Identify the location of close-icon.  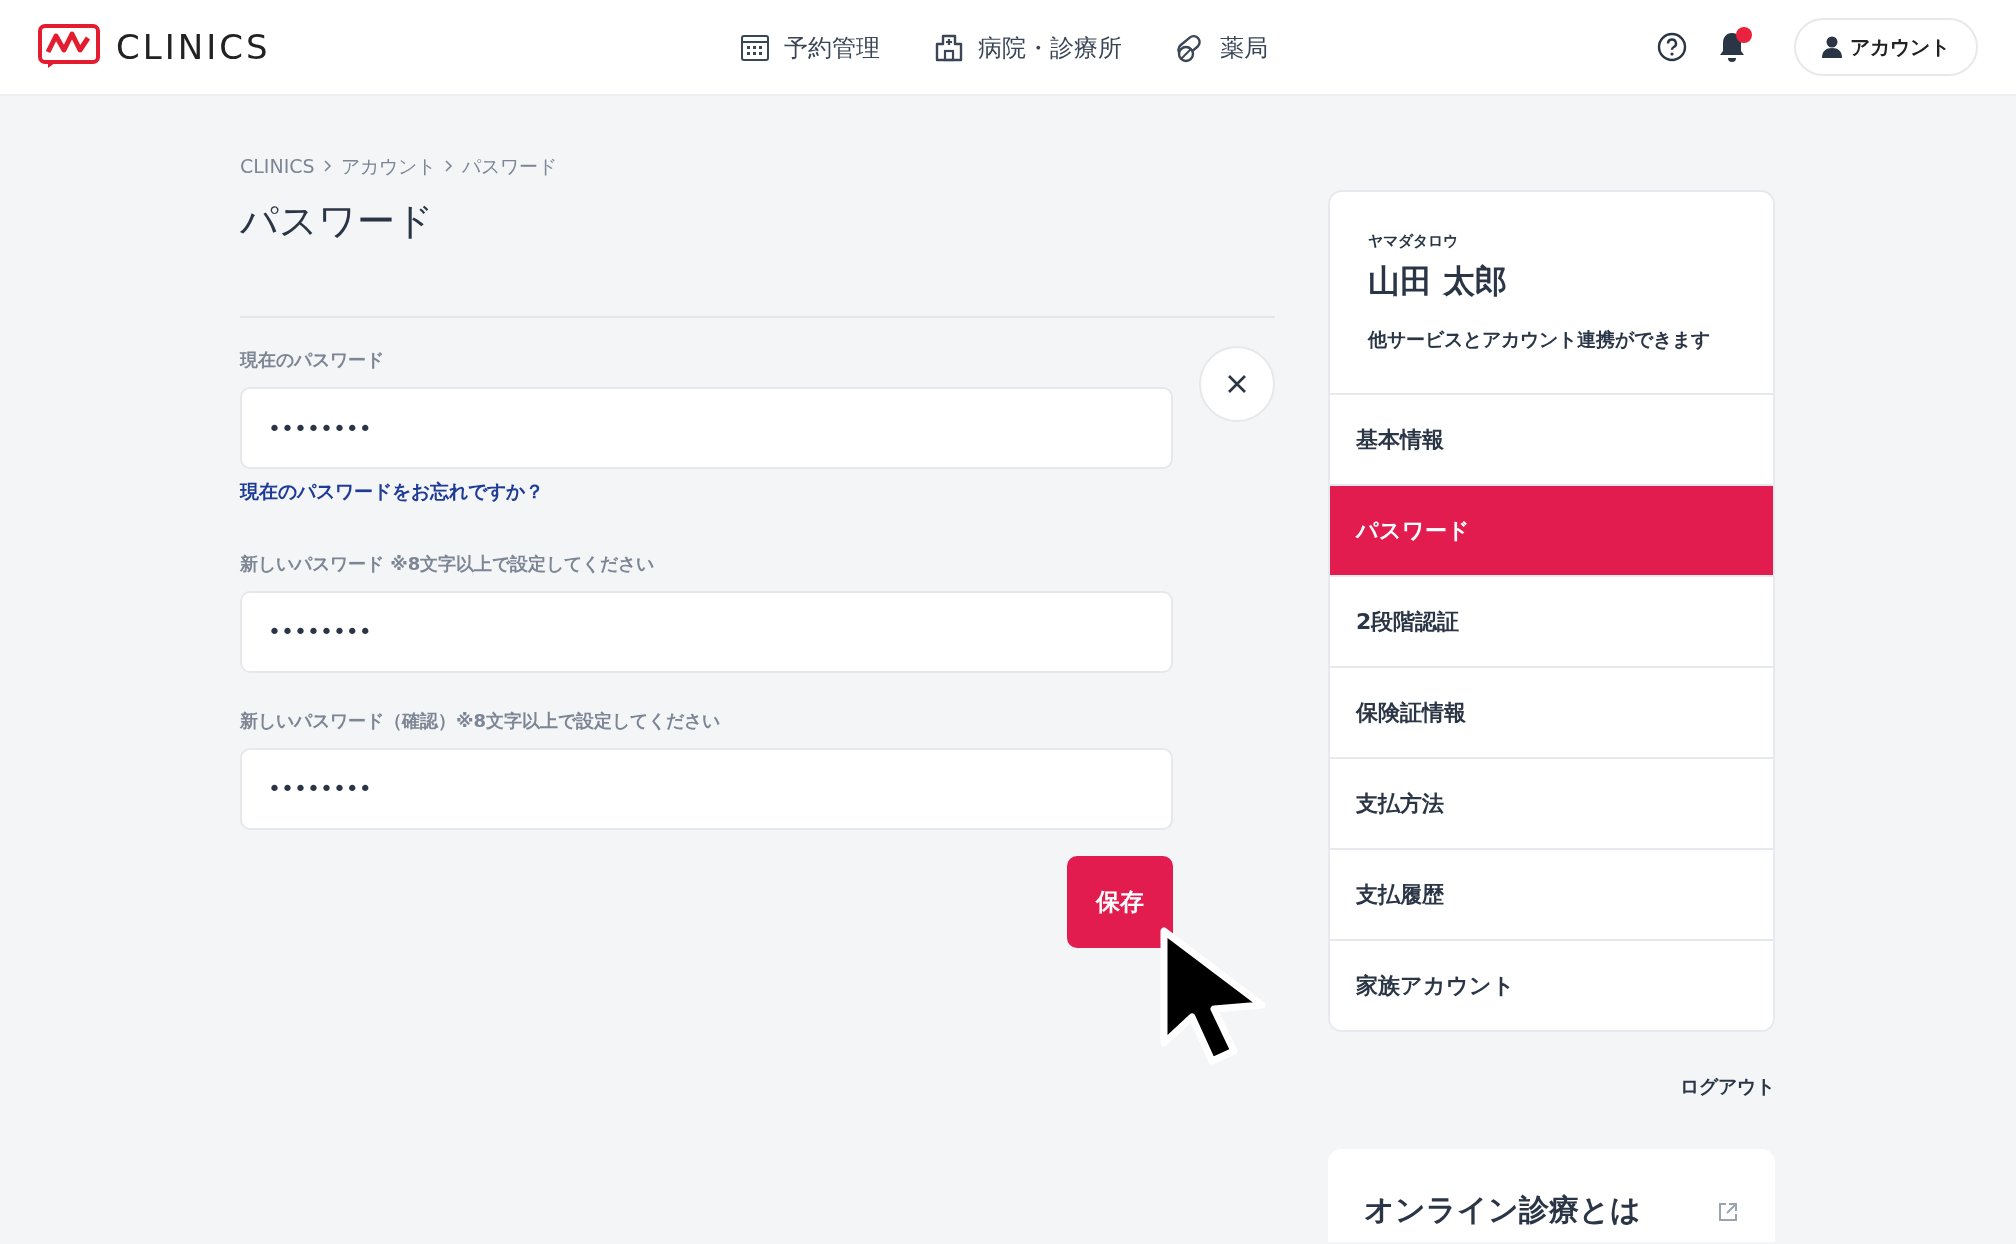
(1237, 384).